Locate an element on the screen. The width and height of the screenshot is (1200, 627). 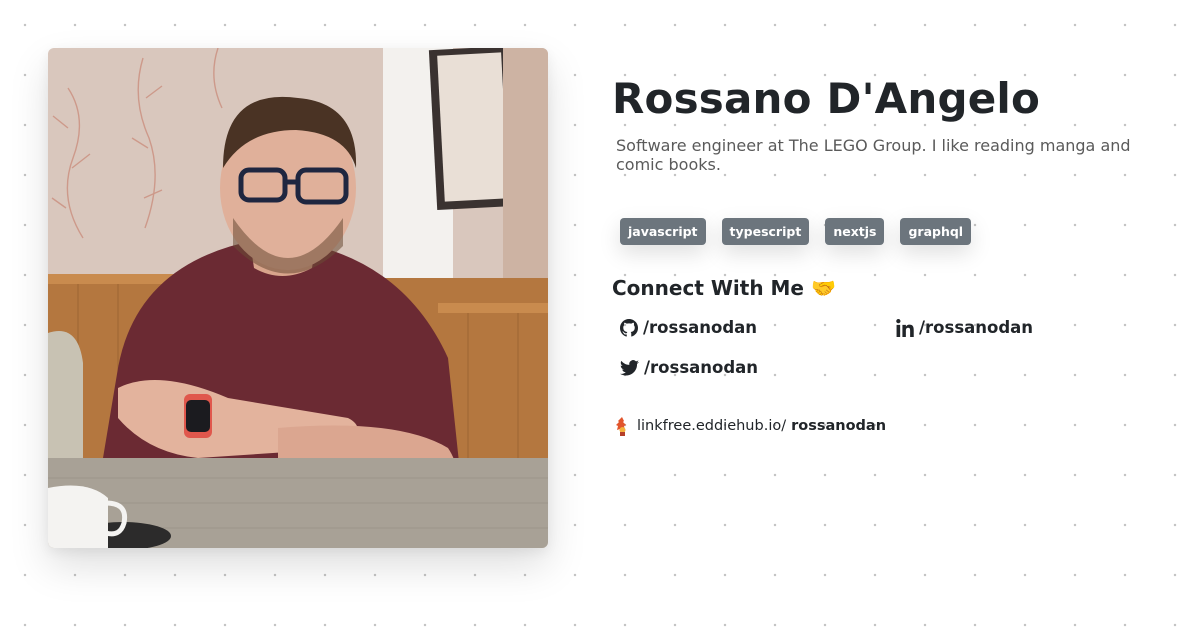
twitter-icon is located at coordinates (629, 367).